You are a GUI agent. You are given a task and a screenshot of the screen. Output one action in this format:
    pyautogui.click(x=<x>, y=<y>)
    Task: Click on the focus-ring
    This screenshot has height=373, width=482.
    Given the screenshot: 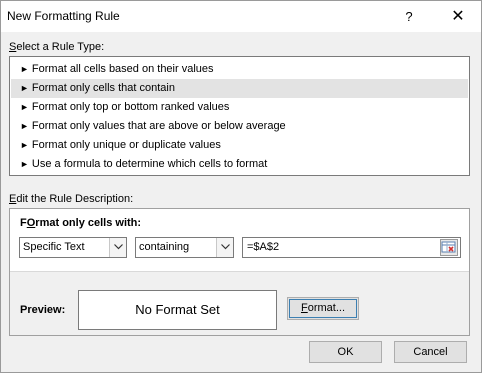 What is the action you would take?
    pyautogui.click(x=323, y=308)
    